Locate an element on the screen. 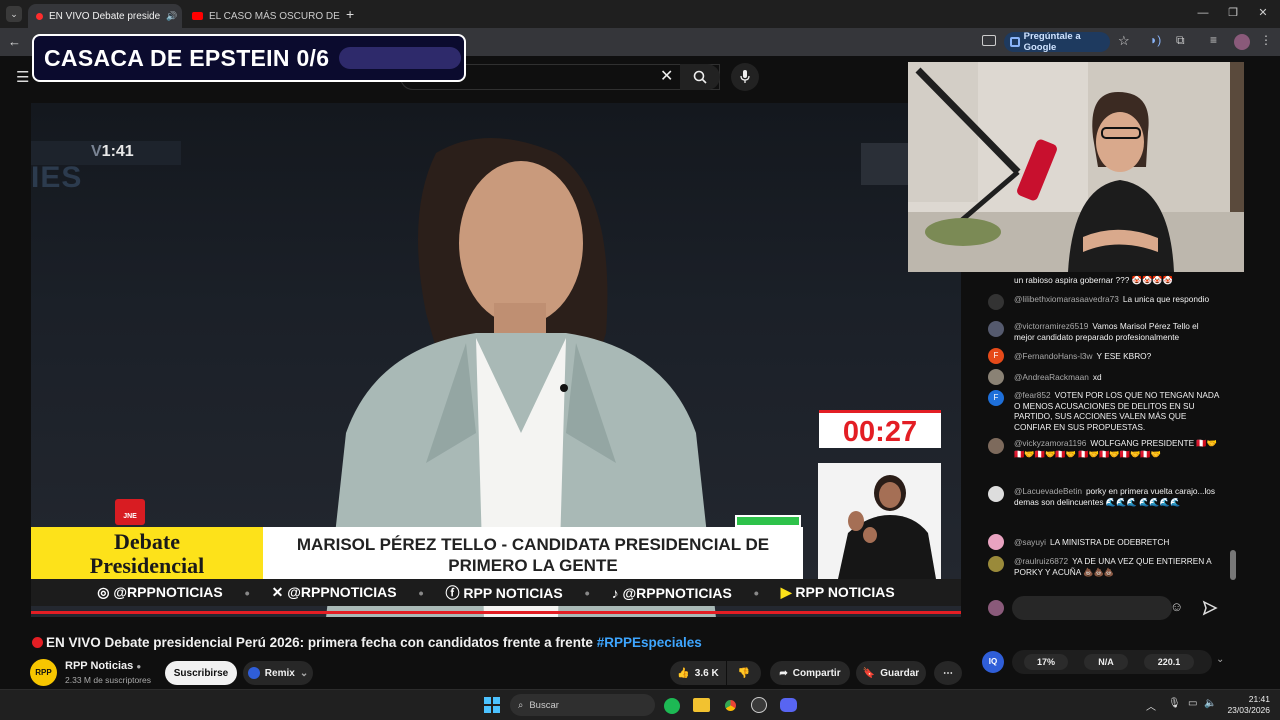 Image resolution: width=1280 pixels, height=720 pixels. thumbs-up-icon: 👍 is located at coordinates (683, 673).